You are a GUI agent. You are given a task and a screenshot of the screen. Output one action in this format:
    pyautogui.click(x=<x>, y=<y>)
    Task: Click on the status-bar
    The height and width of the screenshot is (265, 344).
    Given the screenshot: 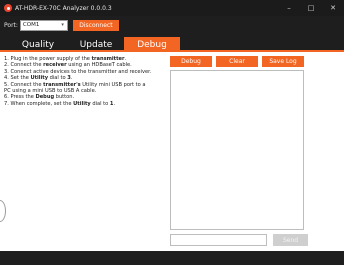 What is the action you would take?
    pyautogui.click(x=172, y=258)
    